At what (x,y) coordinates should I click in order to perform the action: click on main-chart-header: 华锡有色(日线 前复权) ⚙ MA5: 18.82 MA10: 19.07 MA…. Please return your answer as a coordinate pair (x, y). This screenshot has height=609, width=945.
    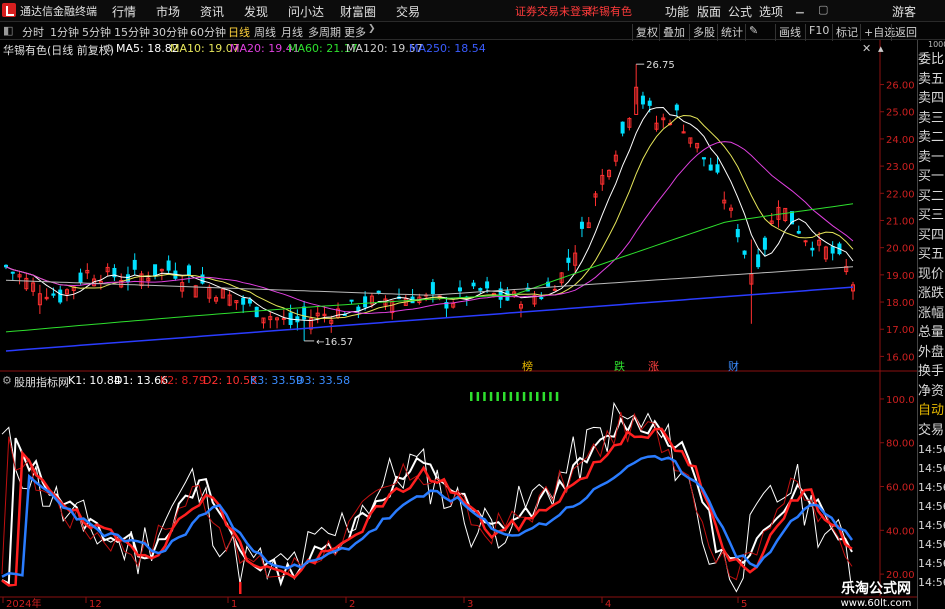
    Looking at the image, I should click on (458, 48).